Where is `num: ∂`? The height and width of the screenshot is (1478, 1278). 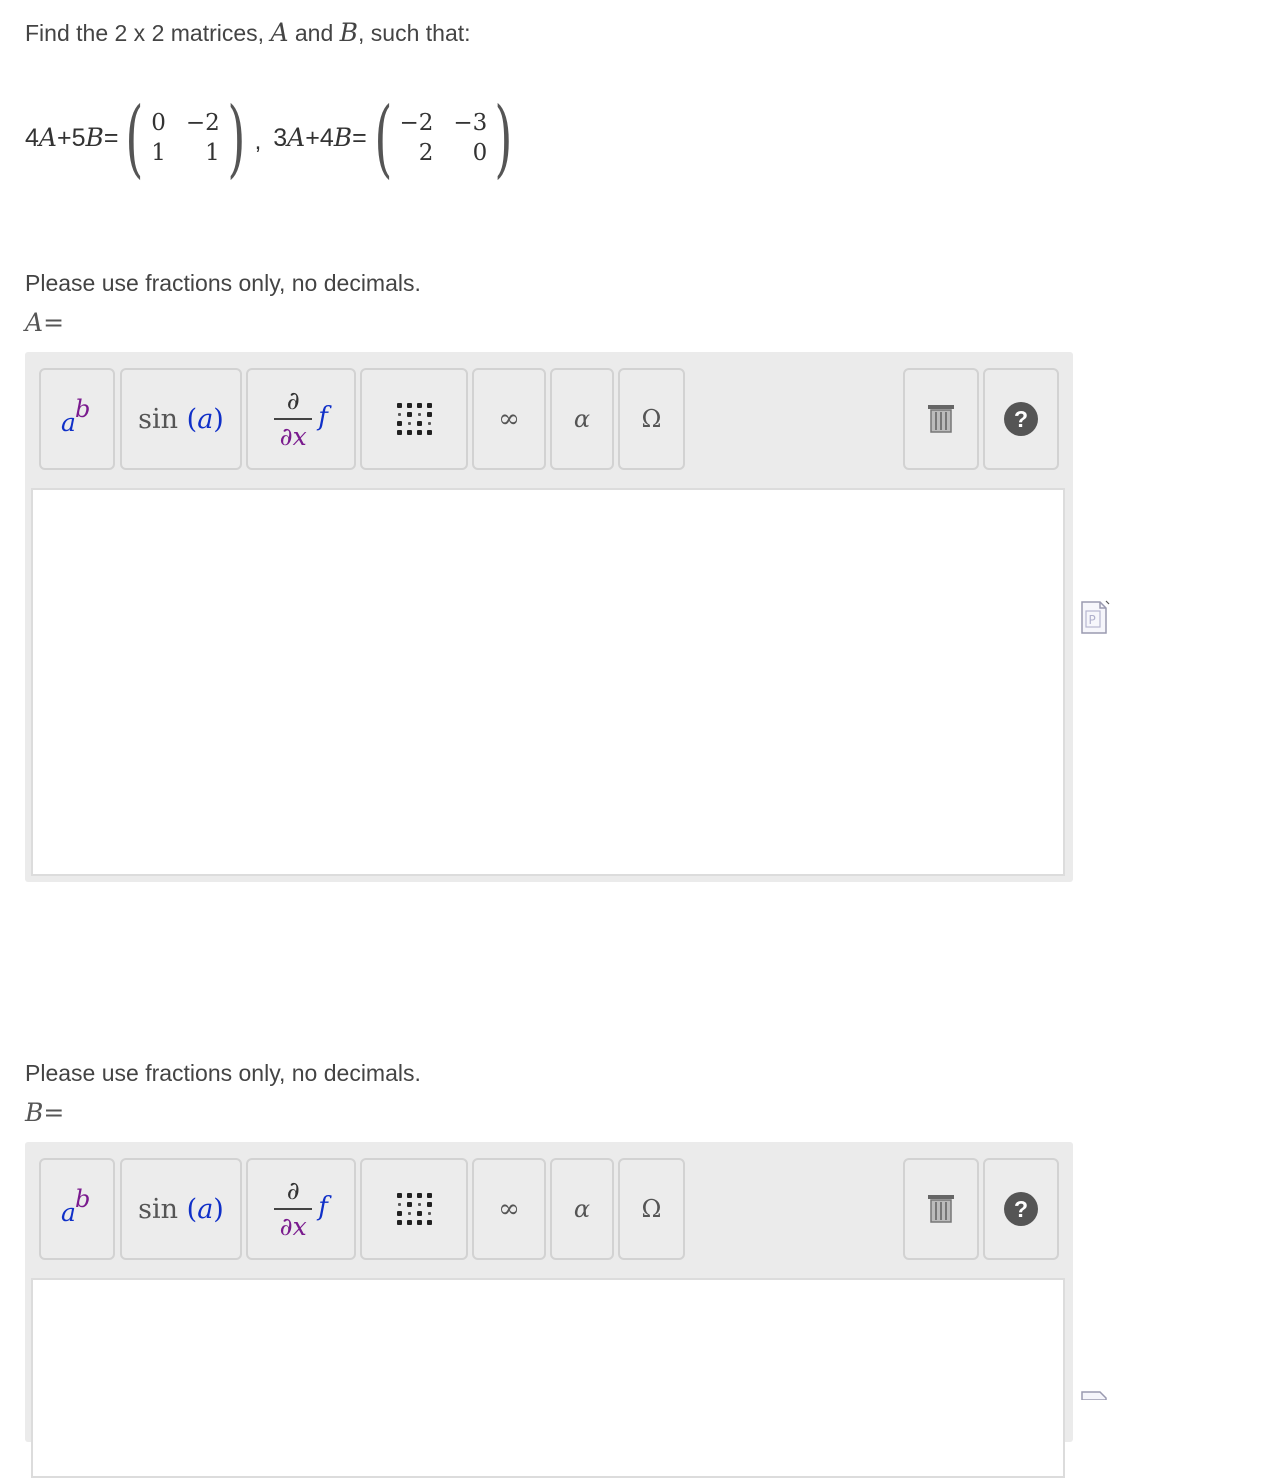
num: ∂ is located at coordinates (293, 400).